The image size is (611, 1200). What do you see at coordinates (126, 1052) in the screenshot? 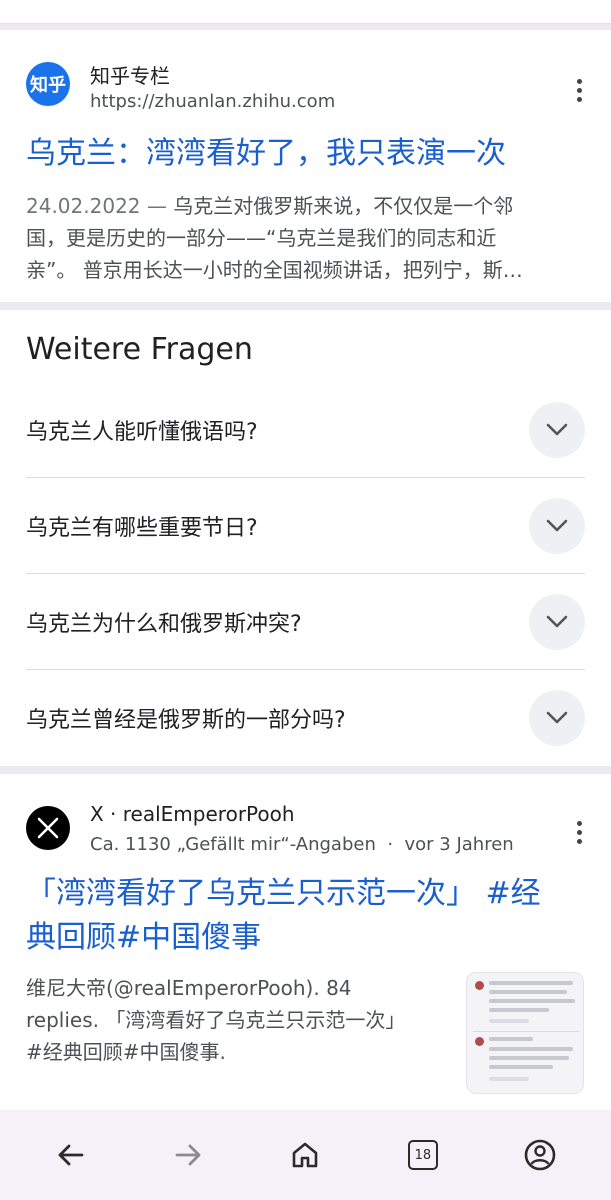
I see `snippet-line-3: #经典回顾#中国傻事.` at bounding box center [126, 1052].